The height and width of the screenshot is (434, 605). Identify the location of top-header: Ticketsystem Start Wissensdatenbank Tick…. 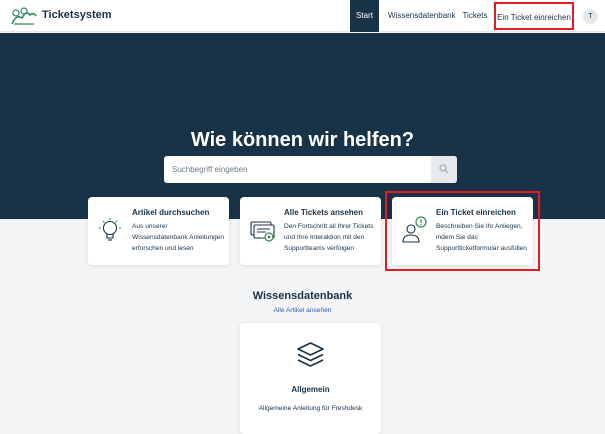
(302, 16).